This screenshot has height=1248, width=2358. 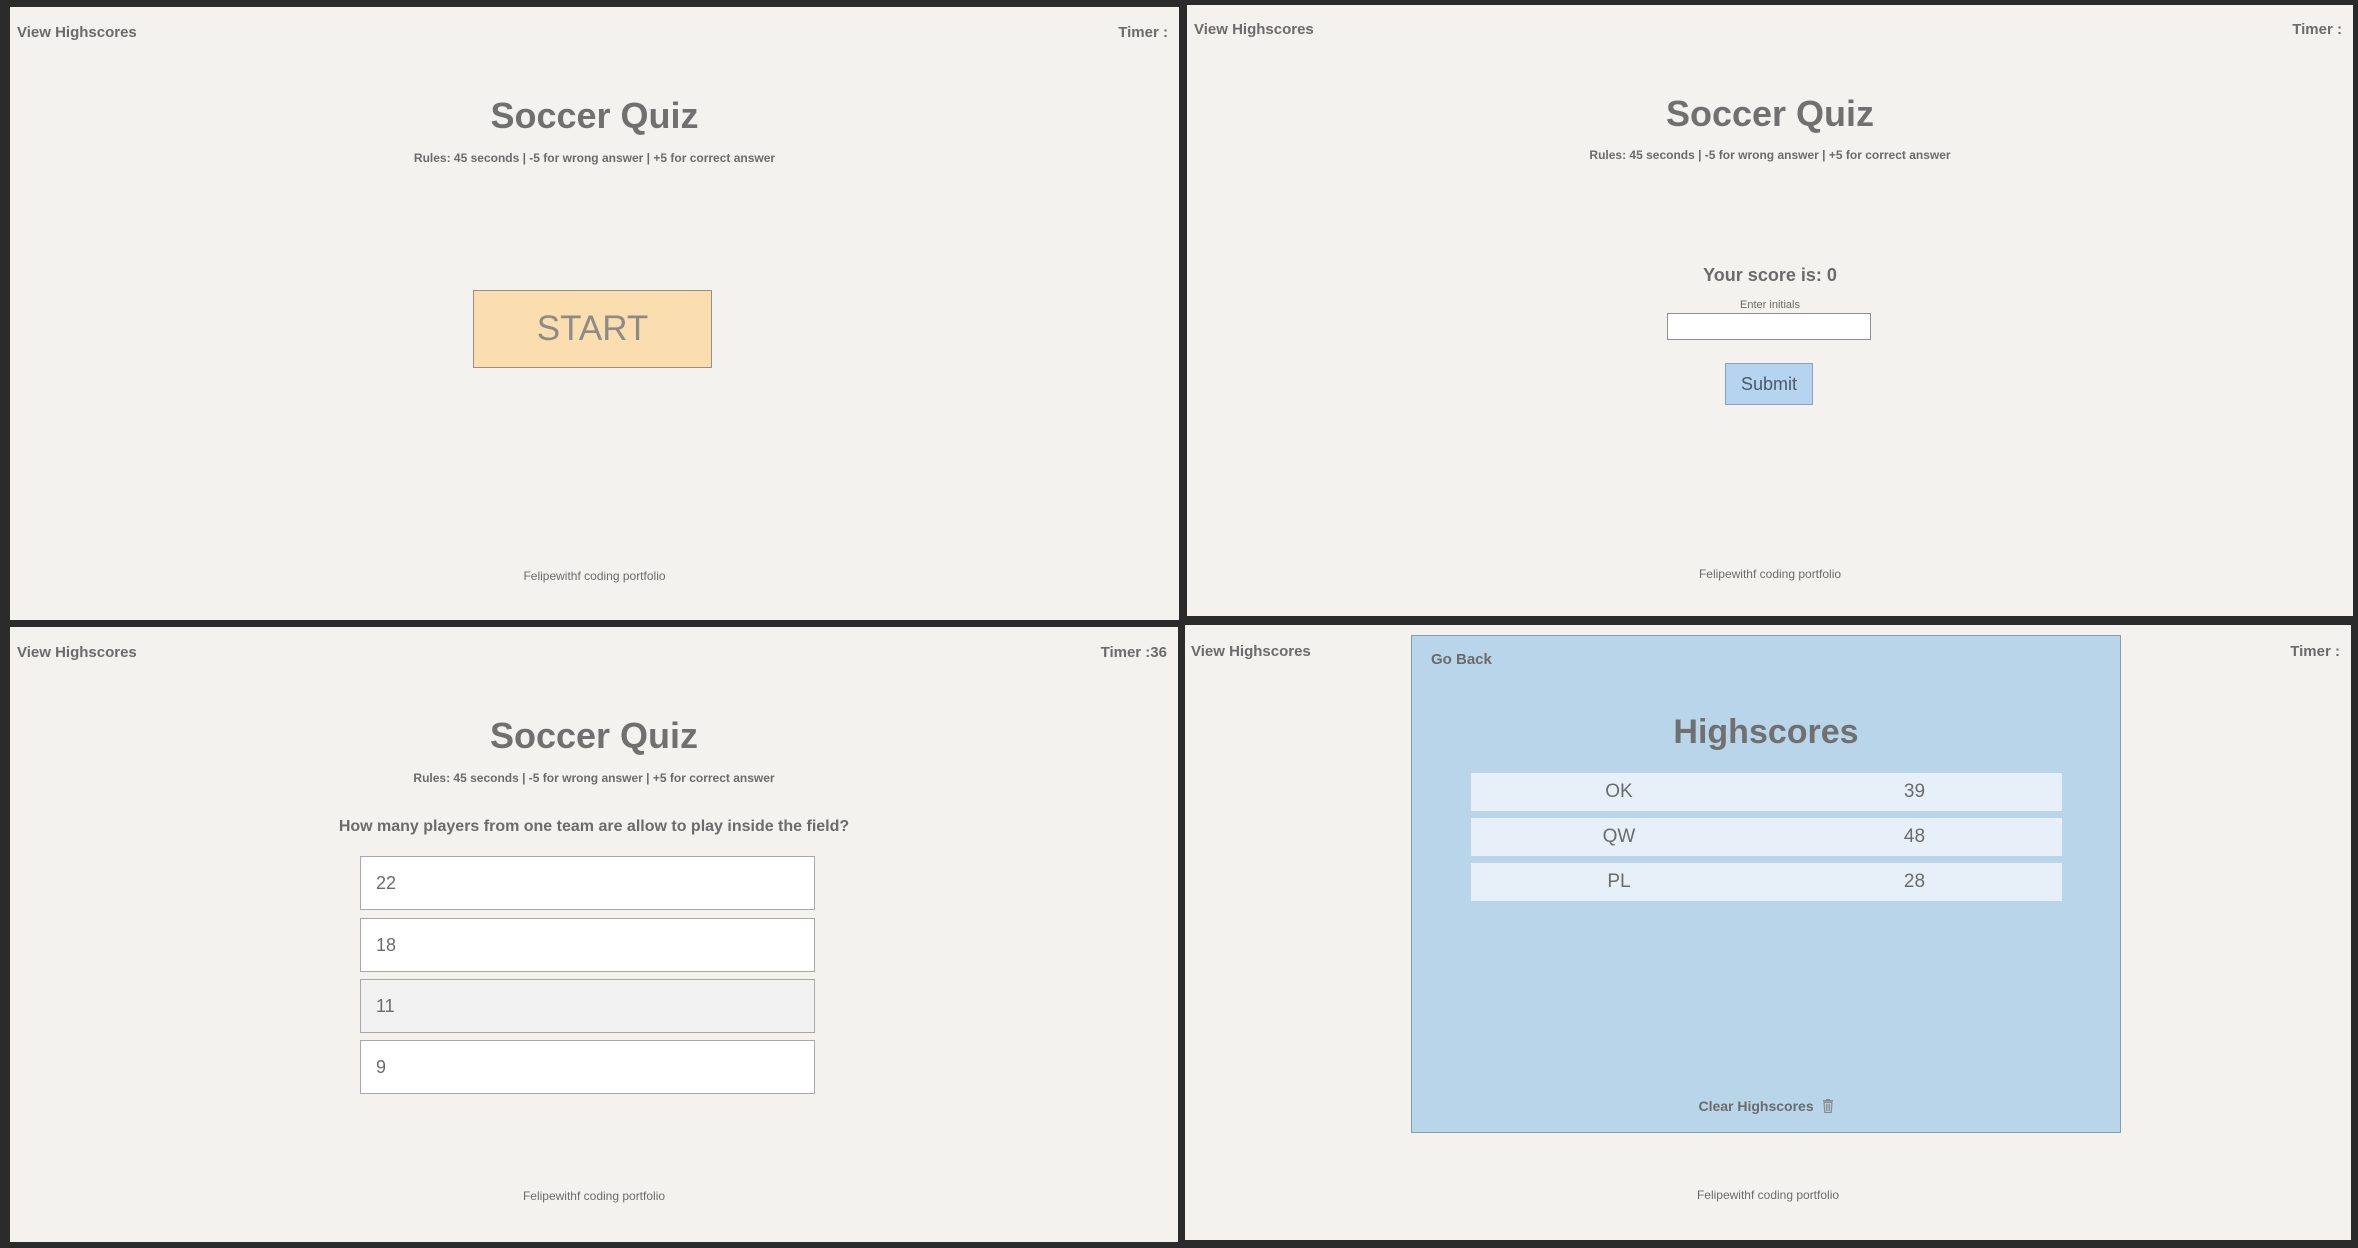 I want to click on score-text: Your score is: 0, so click(x=1770, y=275).